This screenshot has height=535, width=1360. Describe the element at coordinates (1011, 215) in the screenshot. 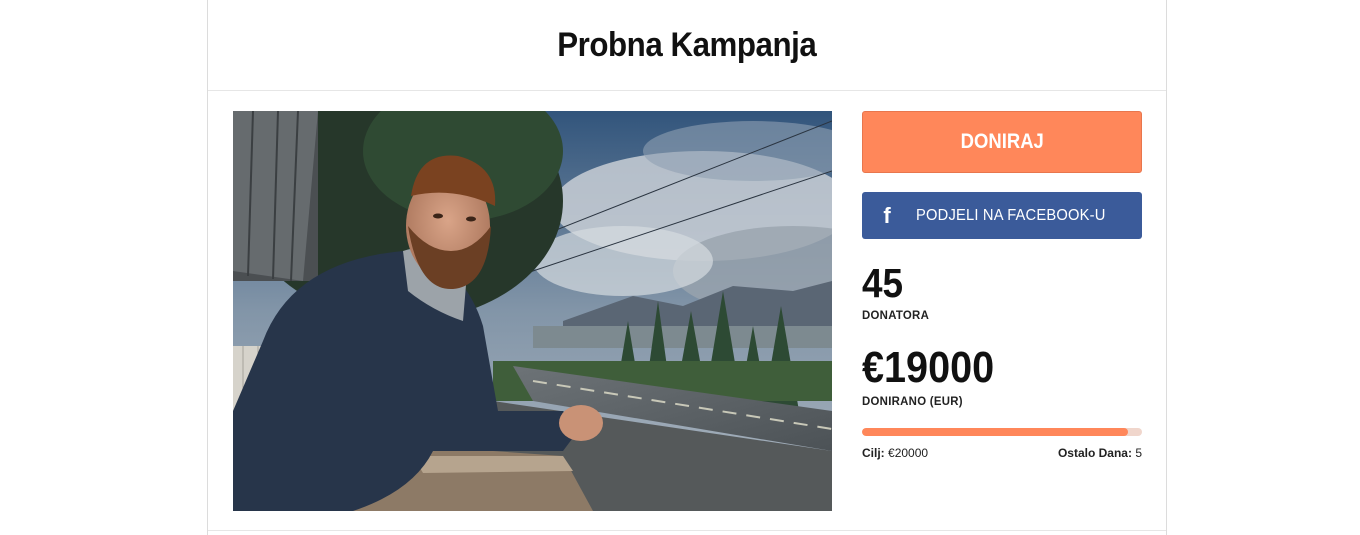

I see `share-facebook-label: PODJELI NA FACEBOOK-U` at that location.